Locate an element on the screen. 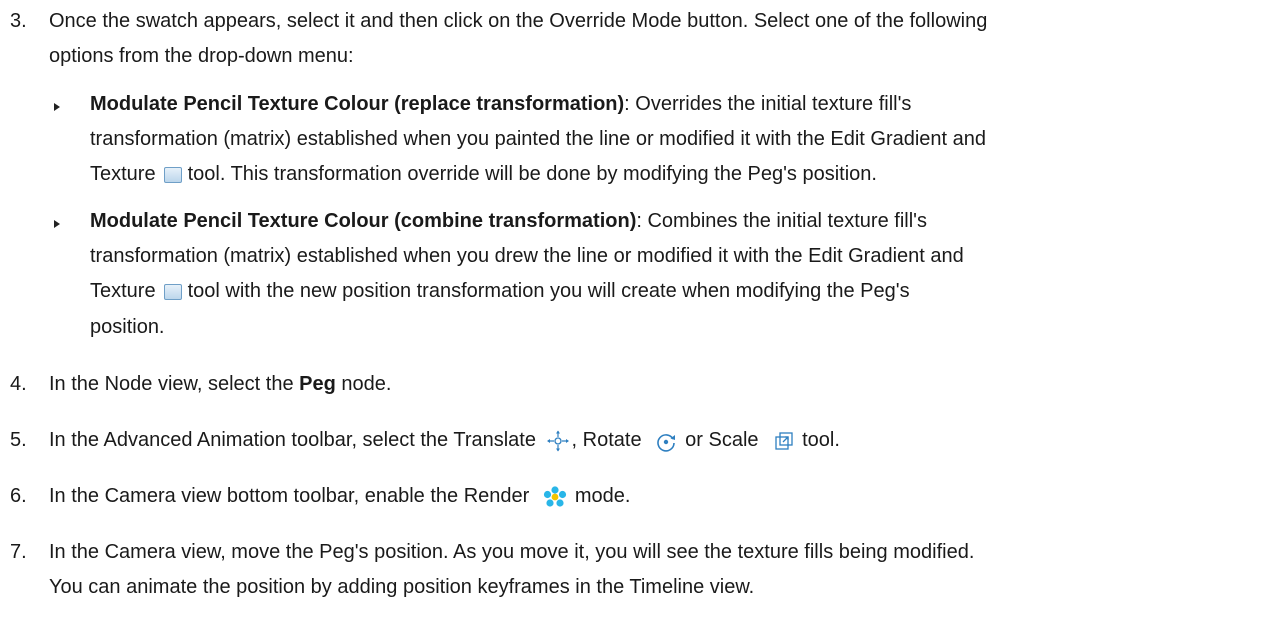  step-number-7: 7. is located at coordinates (18, 552).